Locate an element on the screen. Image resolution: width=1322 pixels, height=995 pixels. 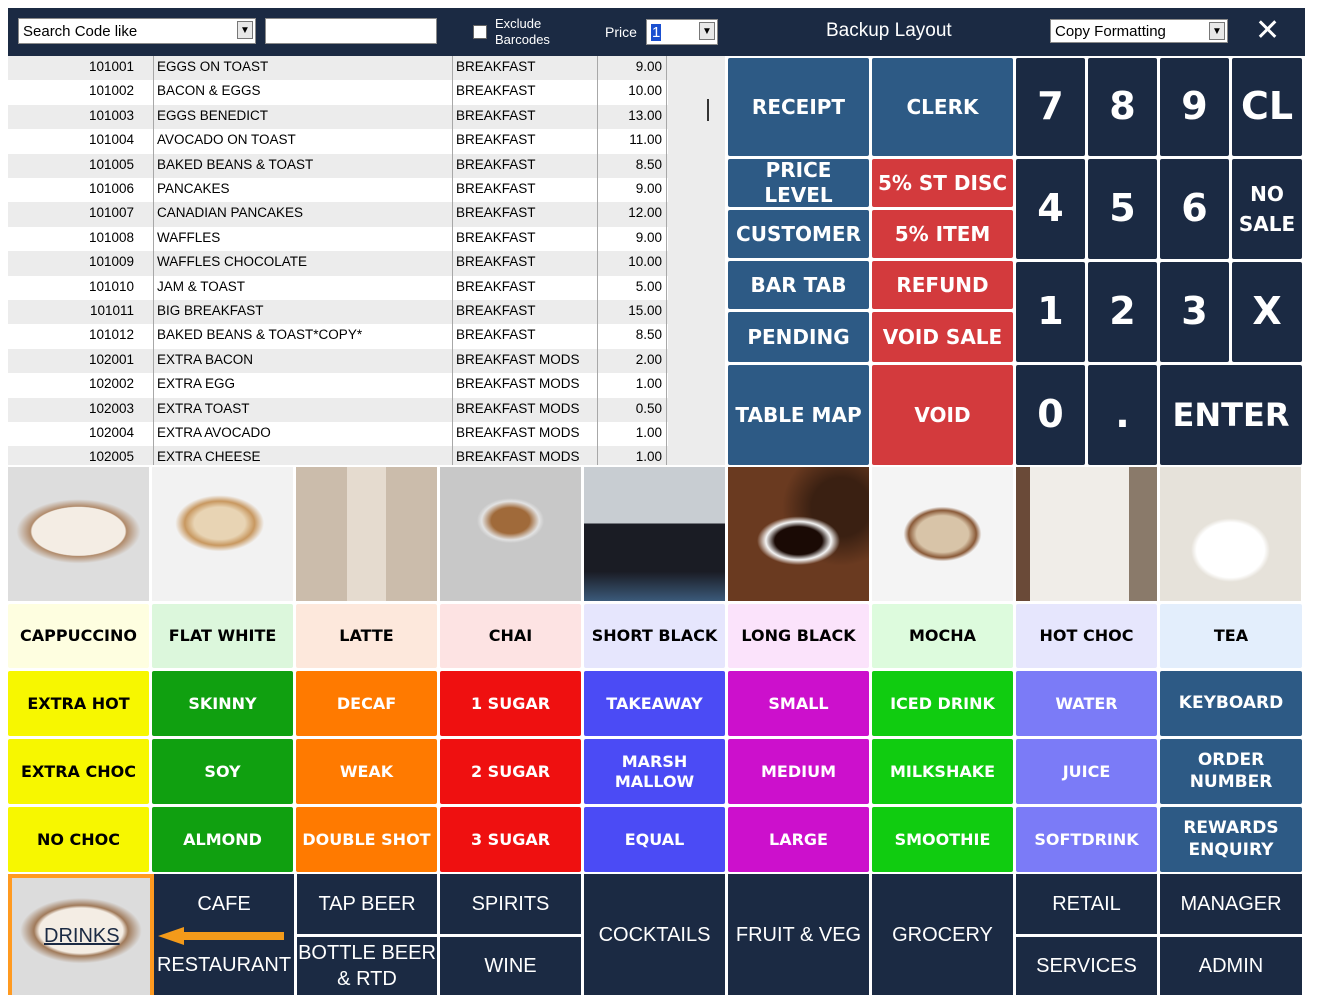
modifier-button-decaf: DECAF is located at coordinates (366, 703).